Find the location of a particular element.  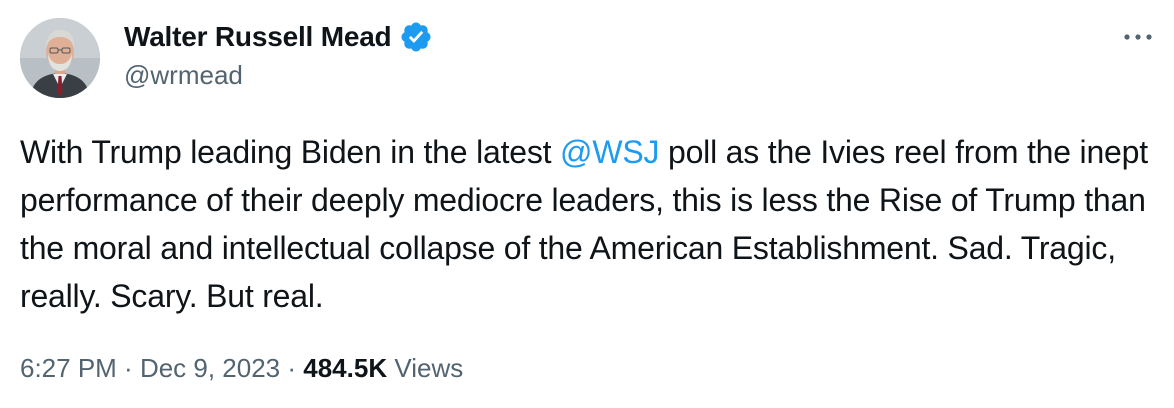

tweet-text-before: With Trump leading Biden in the latest is located at coordinates (290, 152).